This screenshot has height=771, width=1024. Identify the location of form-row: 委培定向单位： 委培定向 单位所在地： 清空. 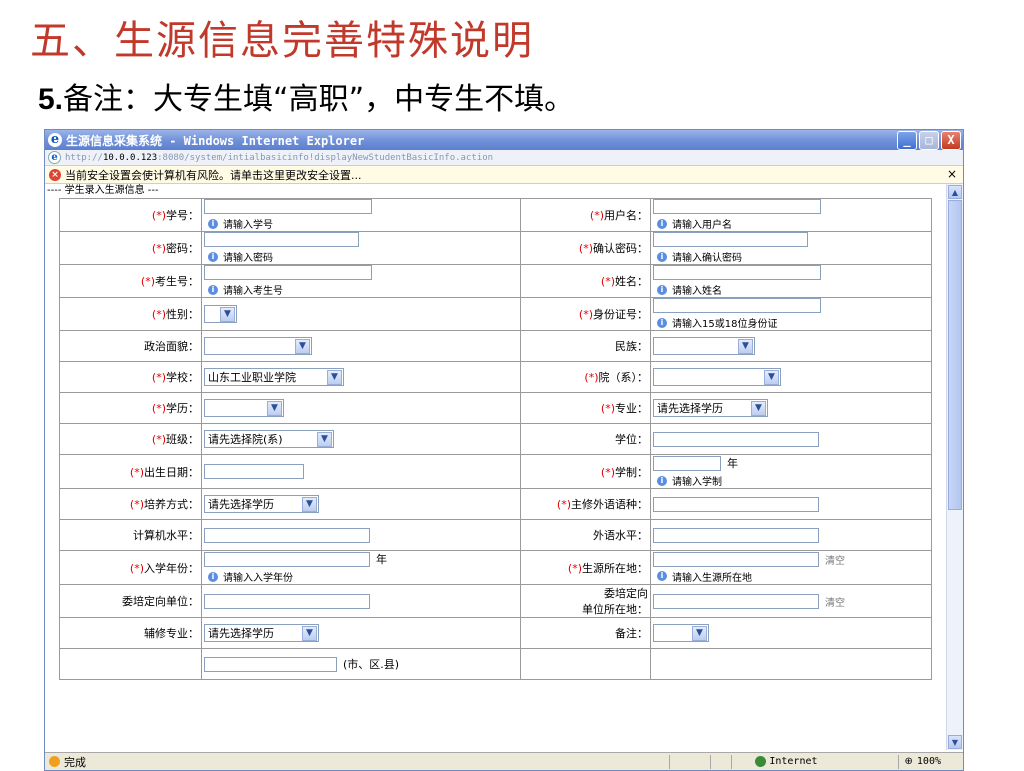
(495, 601).